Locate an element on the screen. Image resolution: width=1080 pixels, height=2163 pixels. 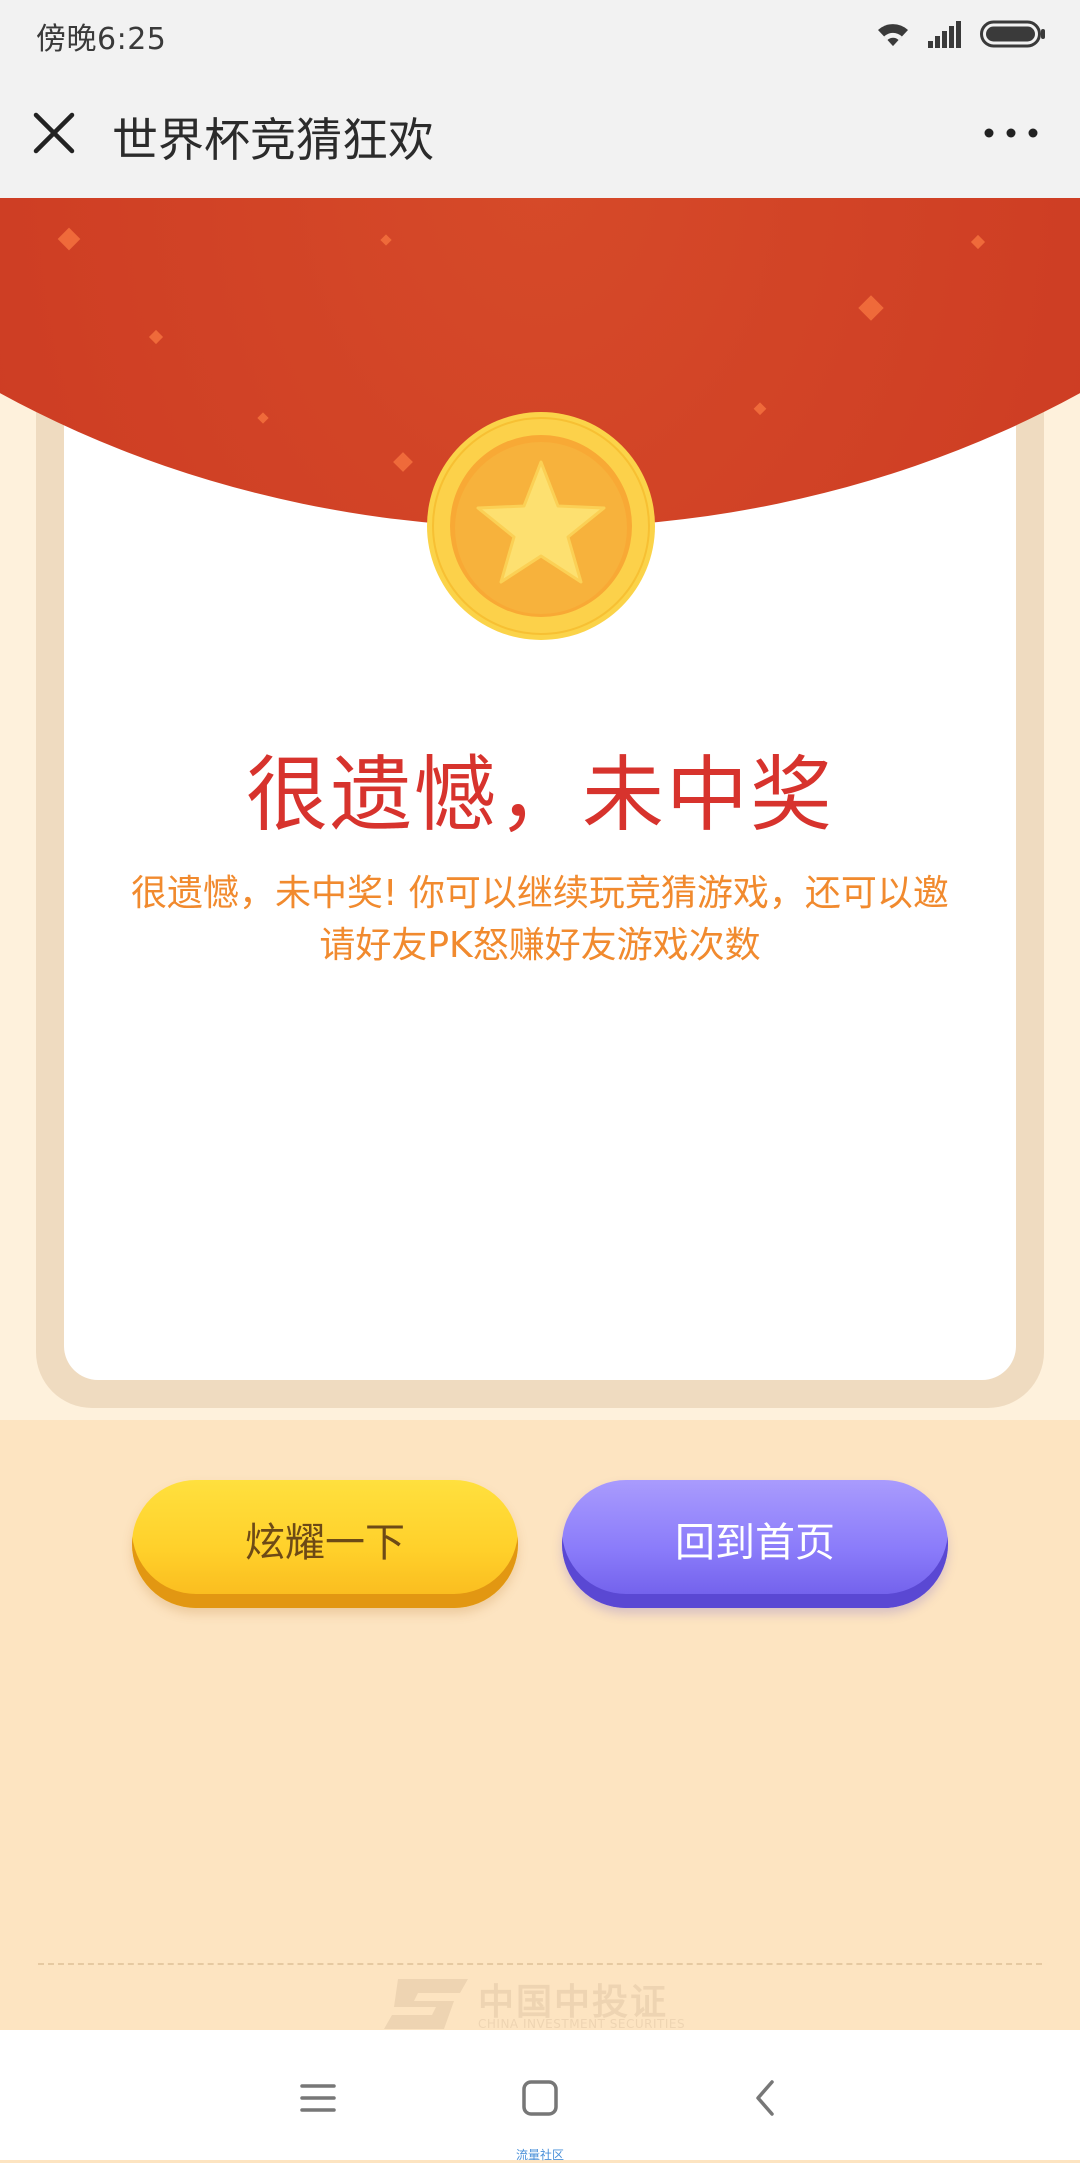
star-coin-icon is located at coordinates (541, 526).